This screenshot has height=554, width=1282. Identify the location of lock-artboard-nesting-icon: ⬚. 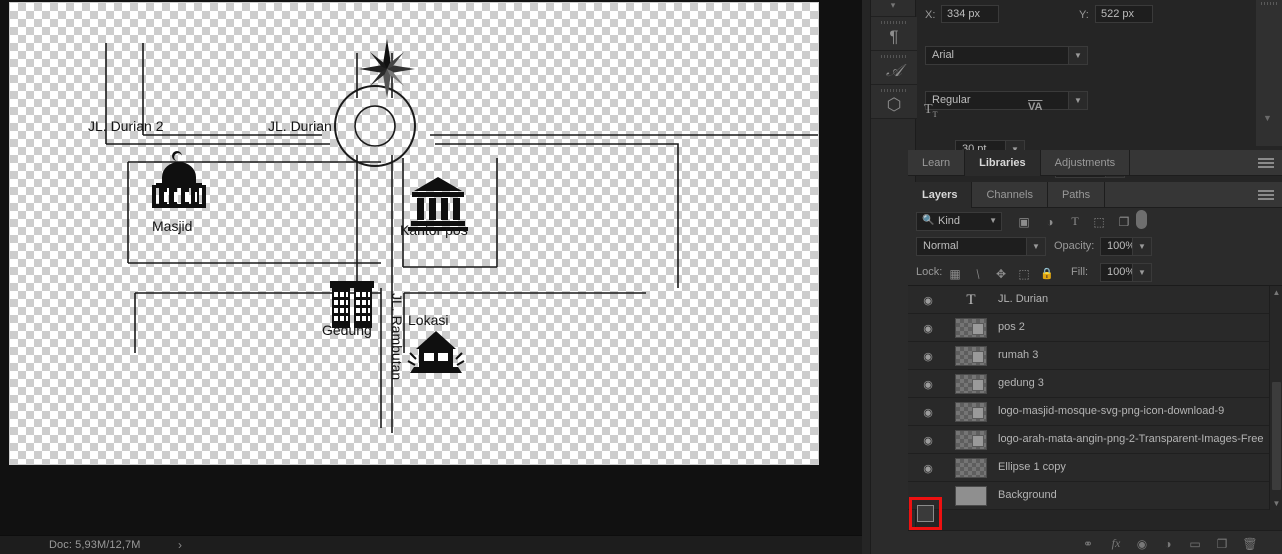
(1024, 273).